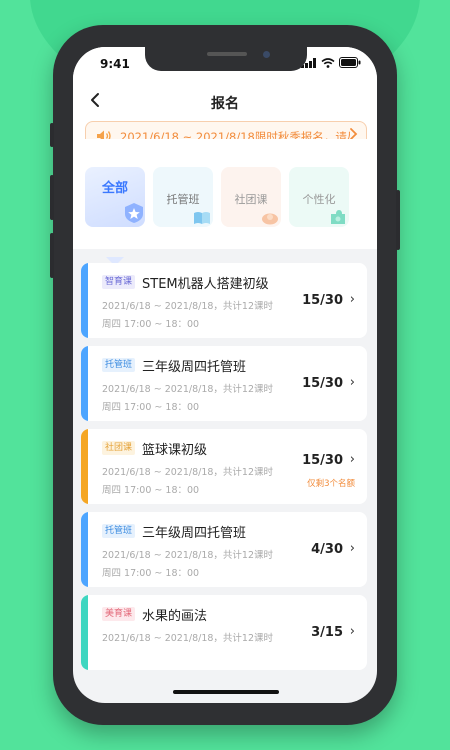  Describe the element at coordinates (119, 614) in the screenshot. I see `course-tag: 美育课` at that location.